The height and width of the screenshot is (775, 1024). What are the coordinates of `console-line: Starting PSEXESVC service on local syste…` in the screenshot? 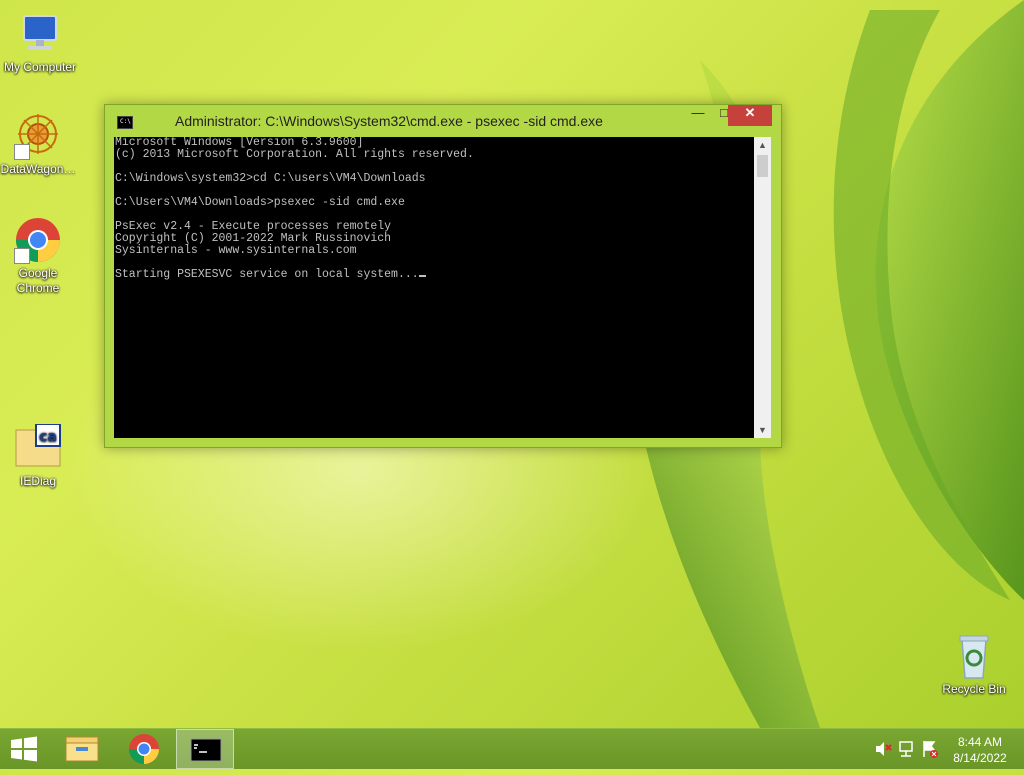 It's located at (434, 275).